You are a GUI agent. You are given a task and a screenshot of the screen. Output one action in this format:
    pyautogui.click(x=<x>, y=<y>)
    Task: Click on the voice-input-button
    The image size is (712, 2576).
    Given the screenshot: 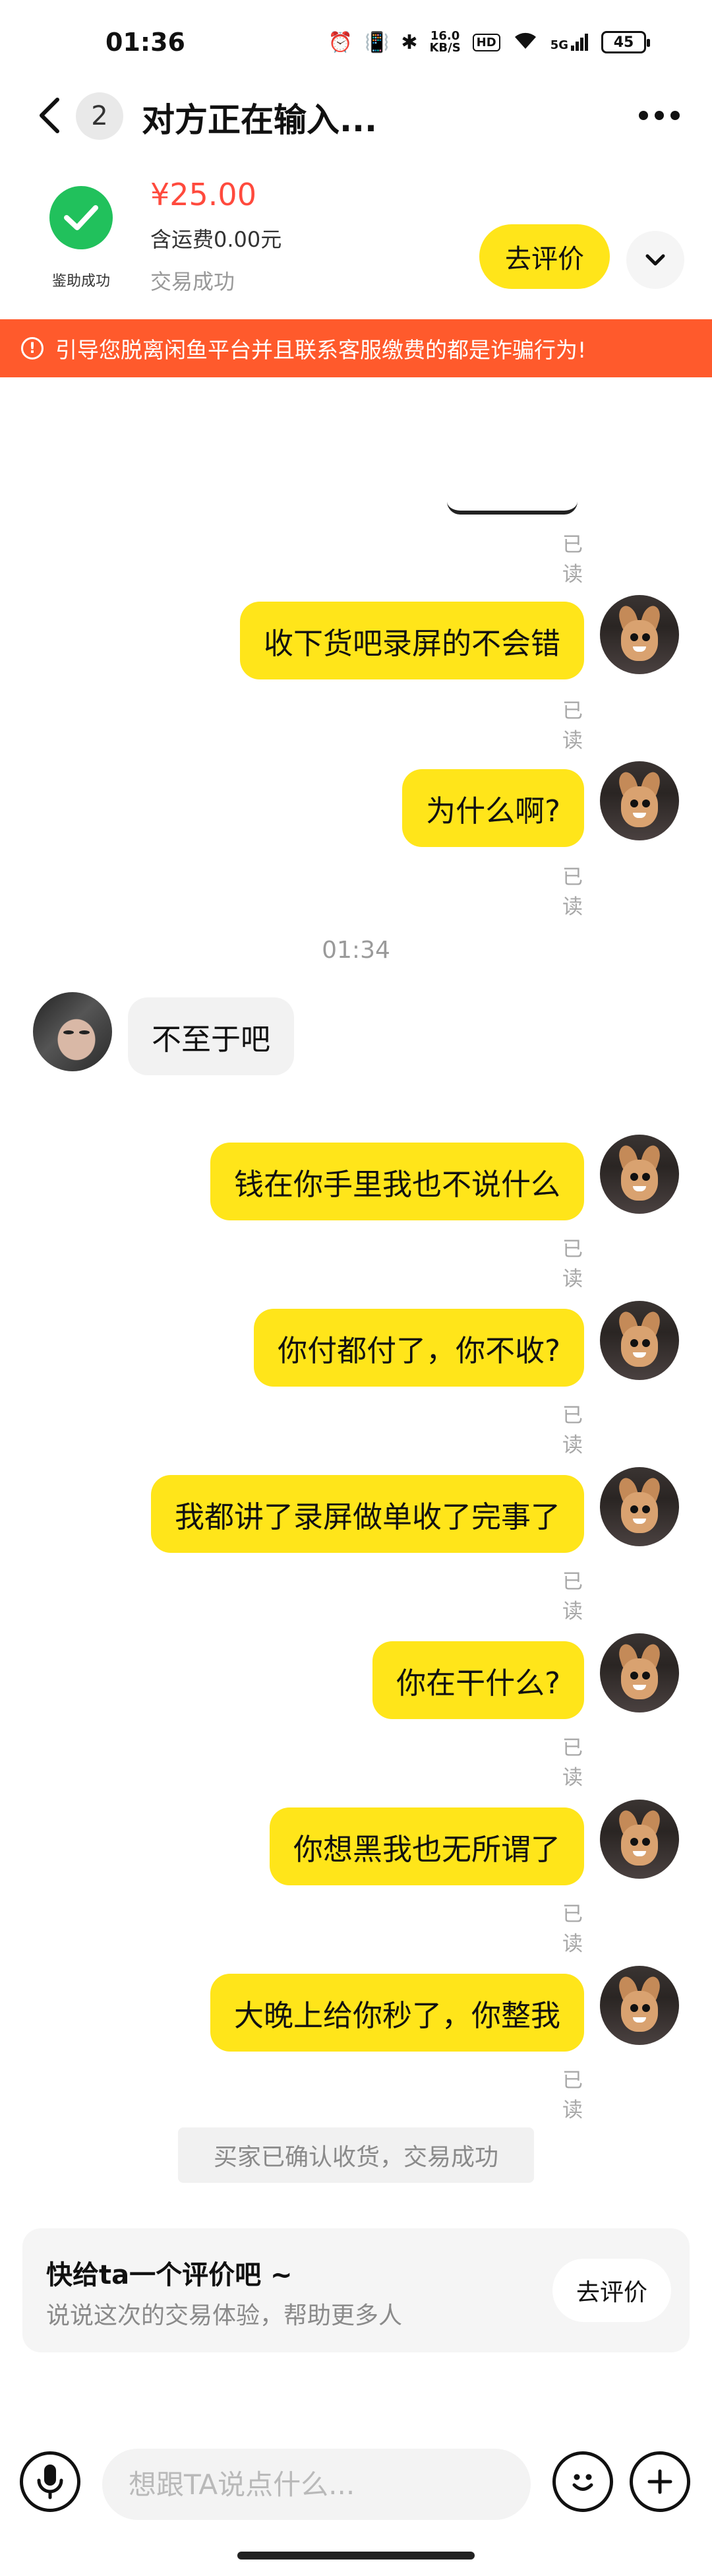 What is the action you would take?
    pyautogui.click(x=50, y=2481)
    